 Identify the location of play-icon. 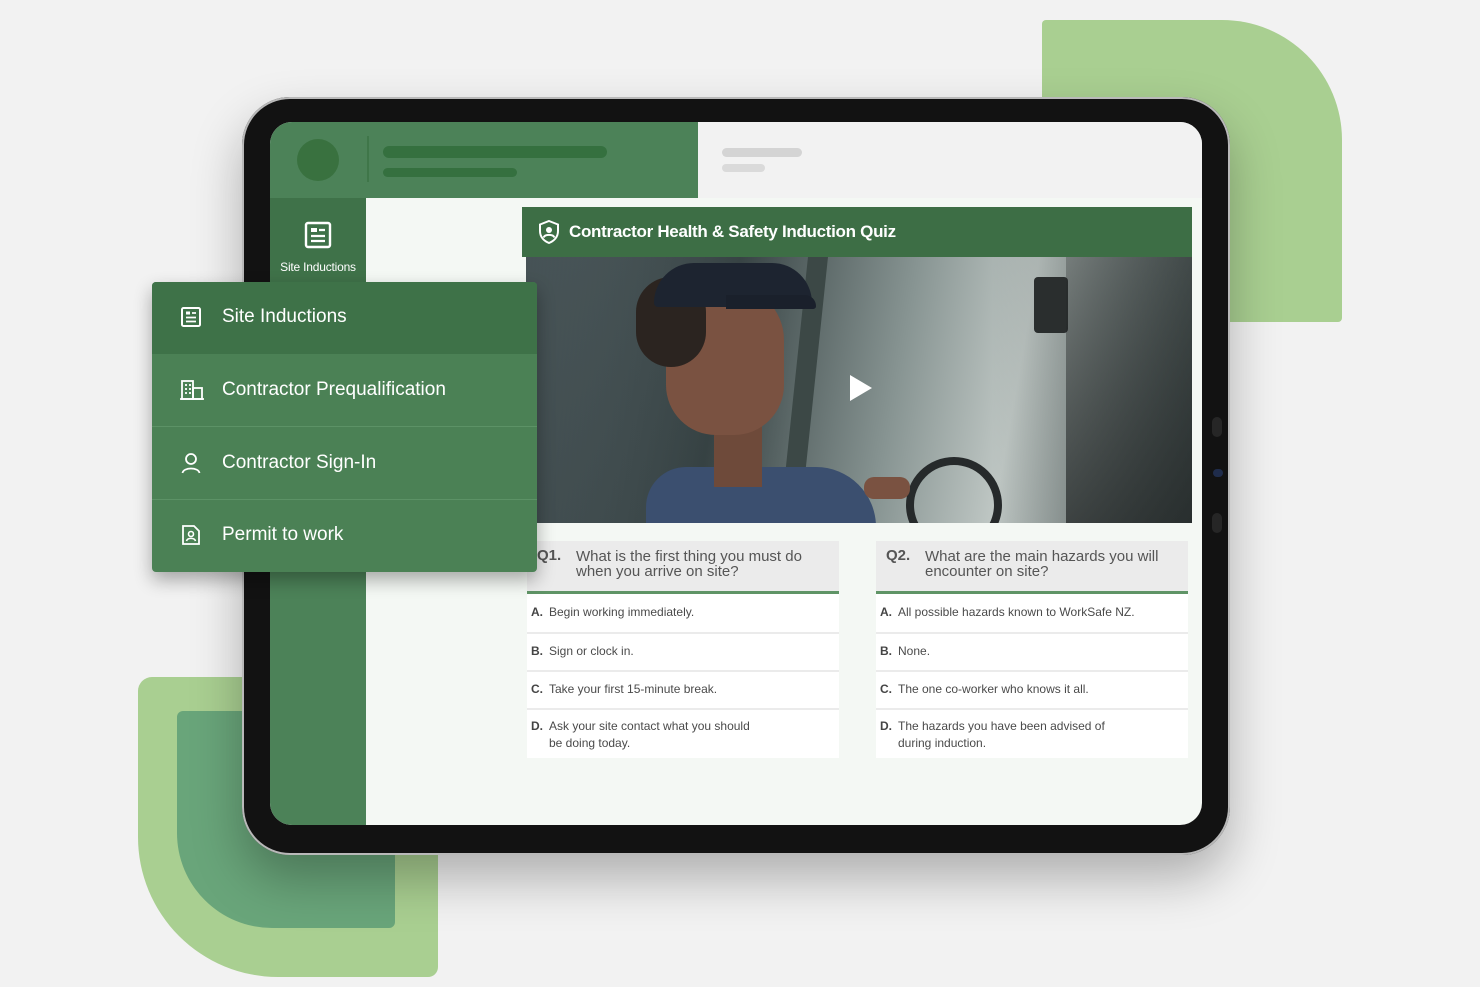
(861, 390).